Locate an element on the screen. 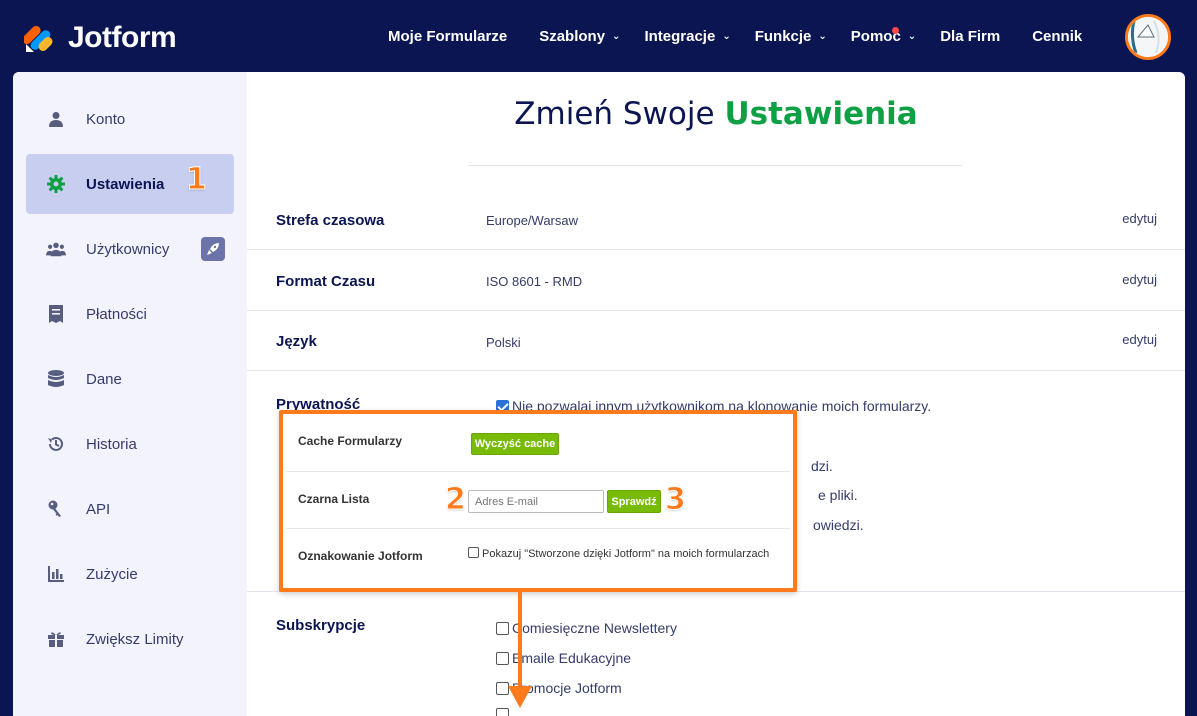 This screenshot has height=716, width=1197. sidebar-item-label: Zwiększ Limity is located at coordinates (135, 639).